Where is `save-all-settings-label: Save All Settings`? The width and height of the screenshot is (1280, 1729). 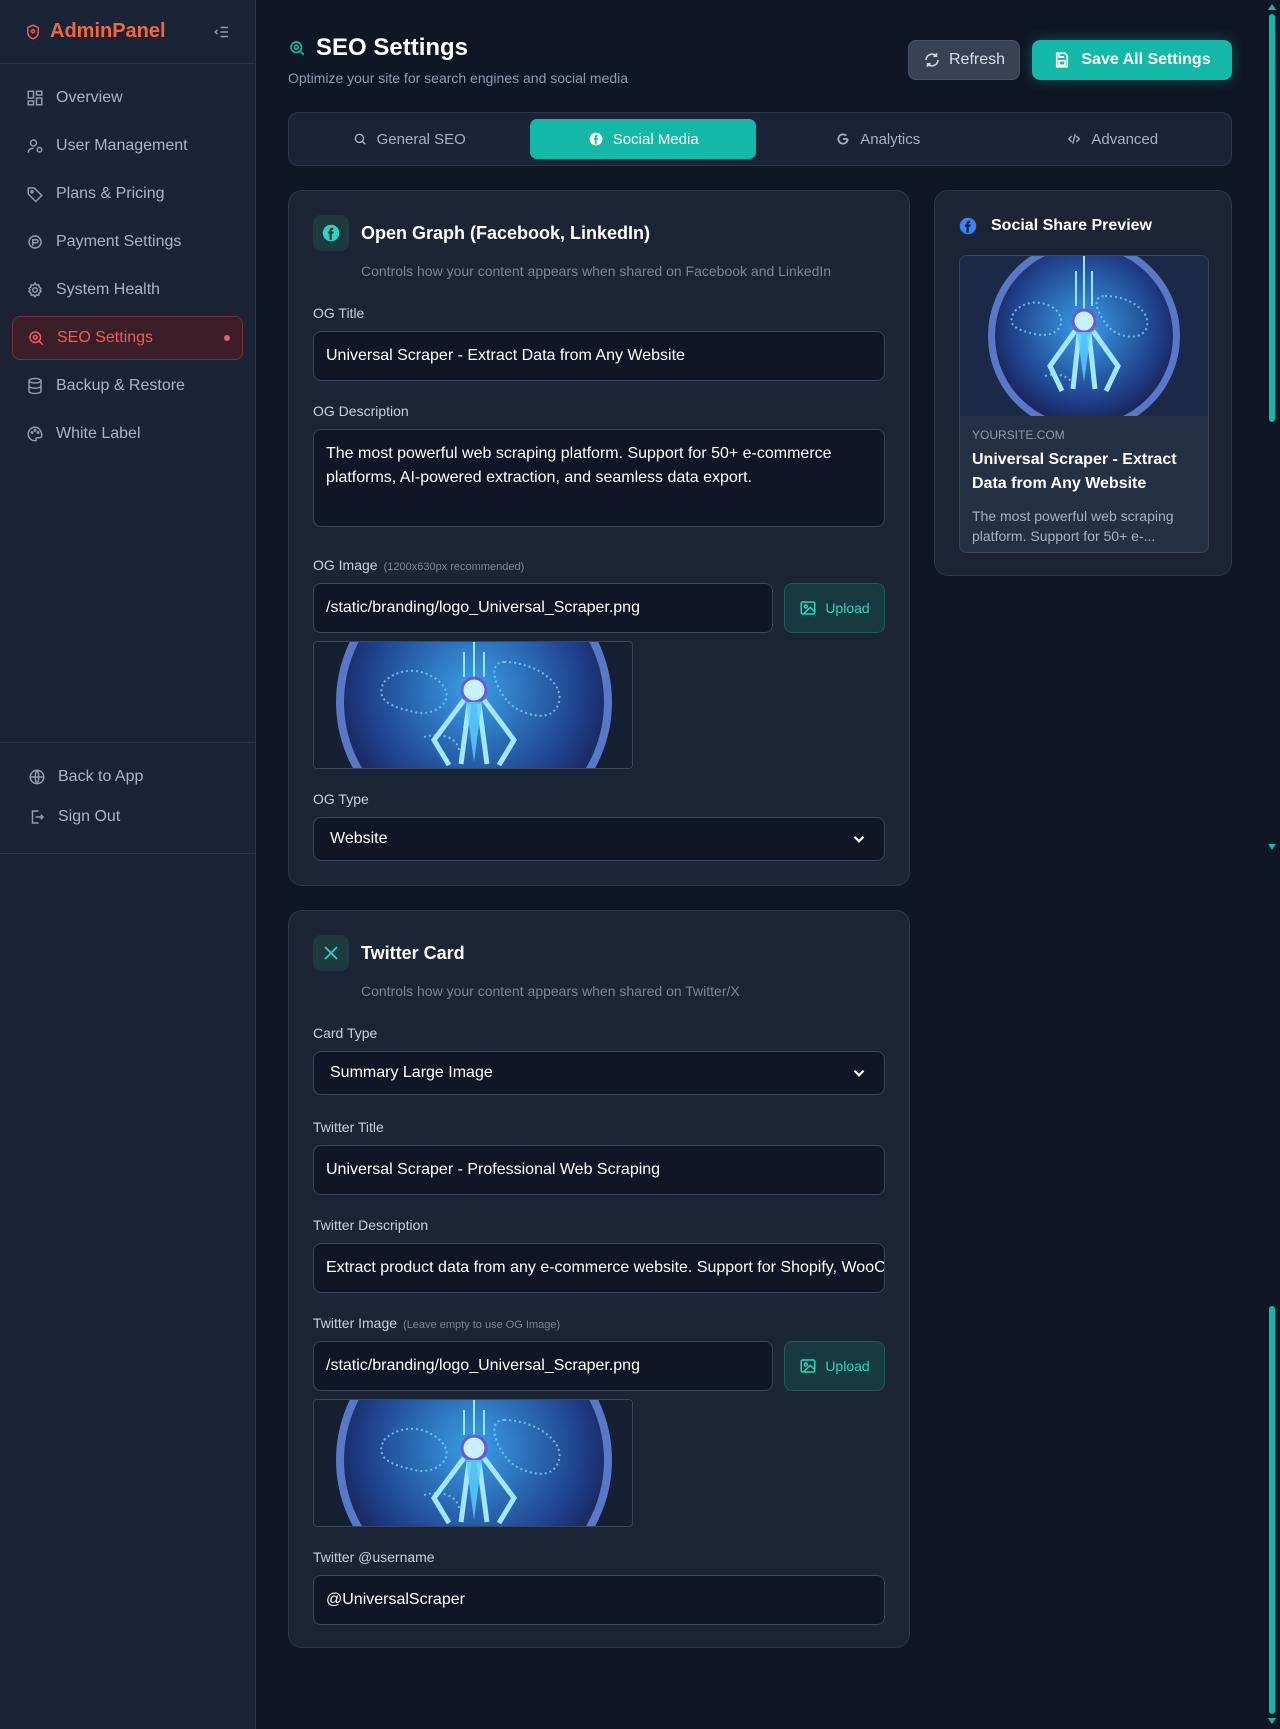 save-all-settings-label: Save All Settings is located at coordinates (1146, 59).